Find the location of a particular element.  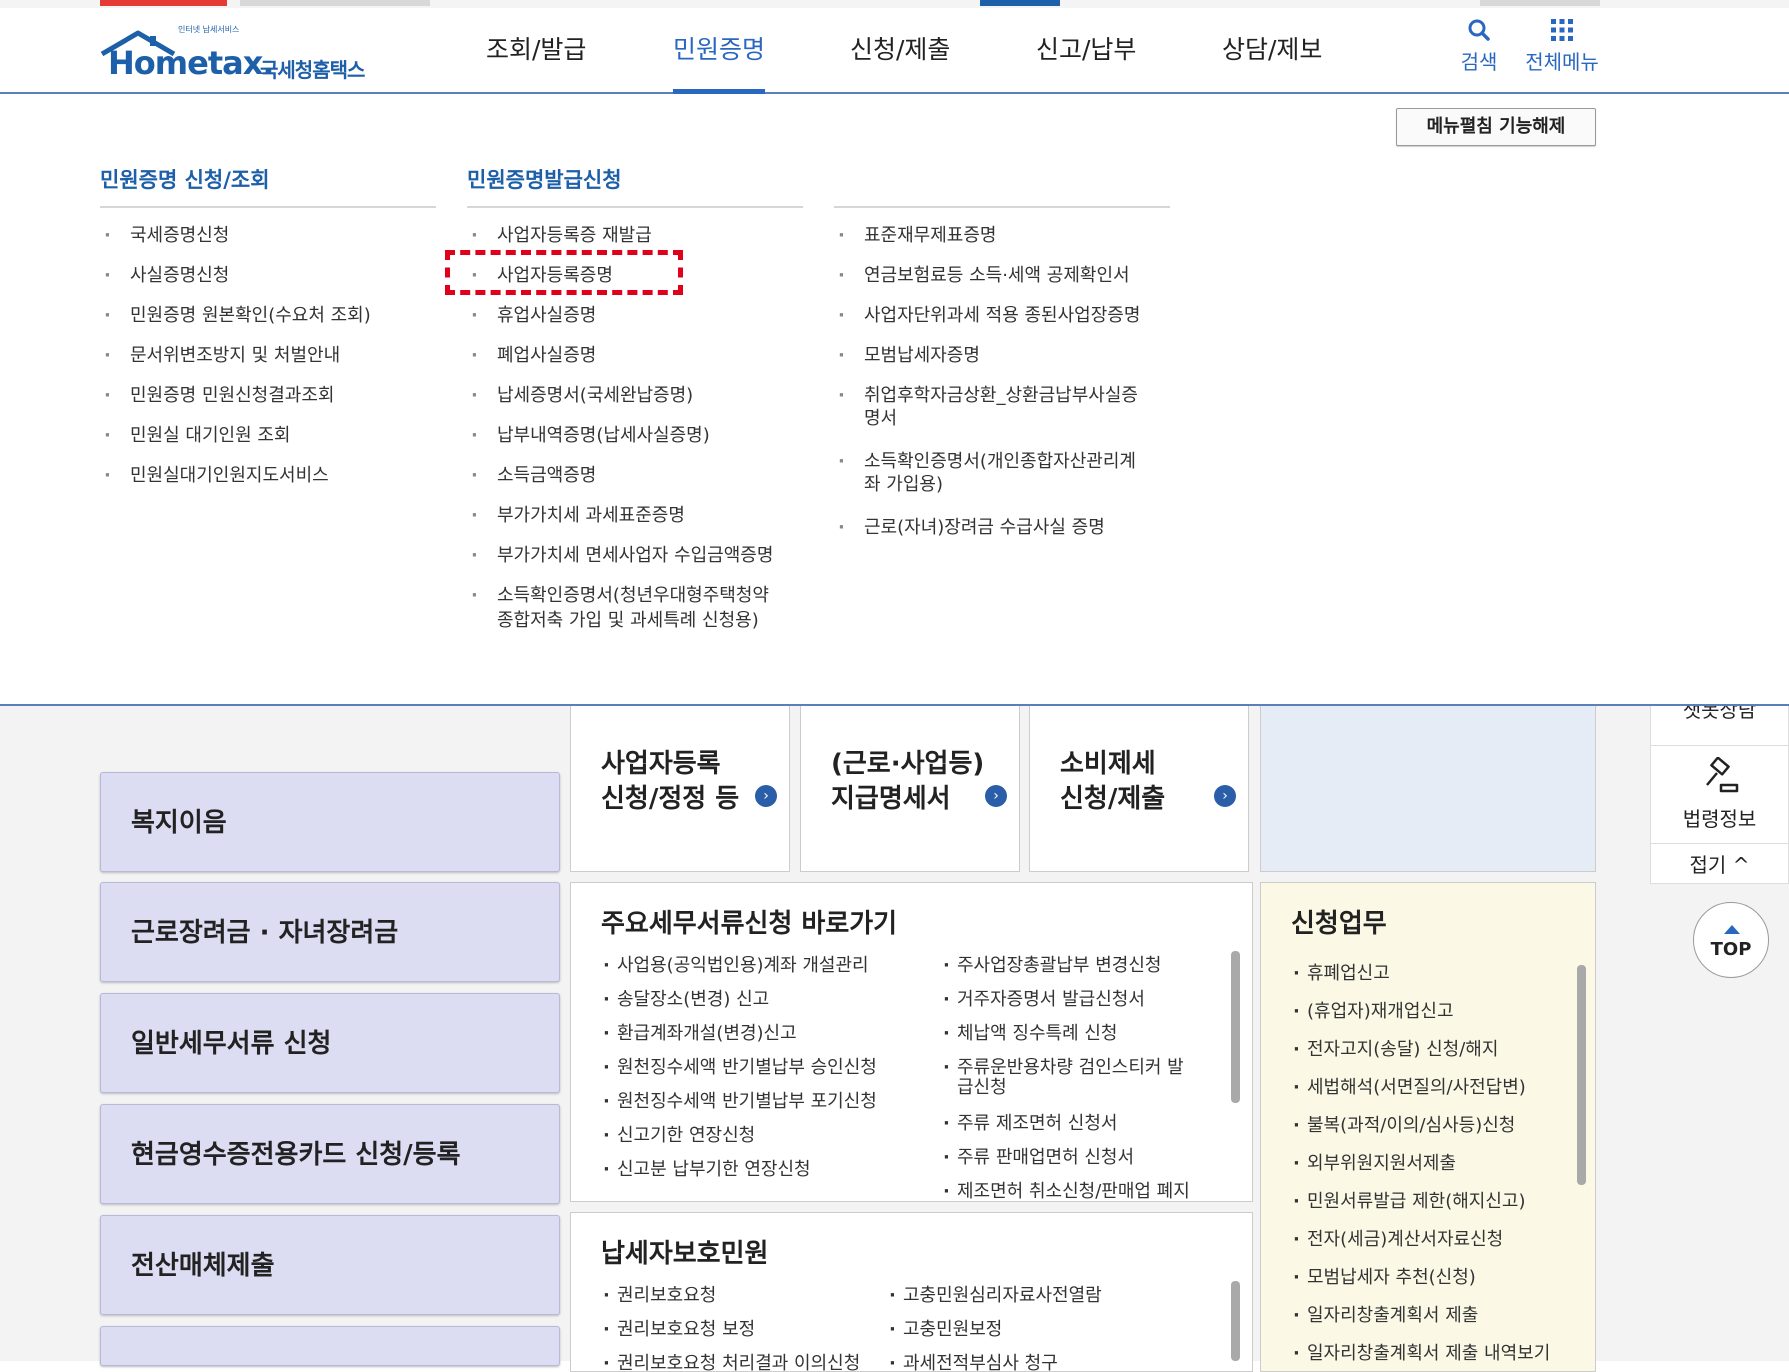

list-item: 주류운반용차량 검인스티커 발 is located at coordinates (1063, 1067).